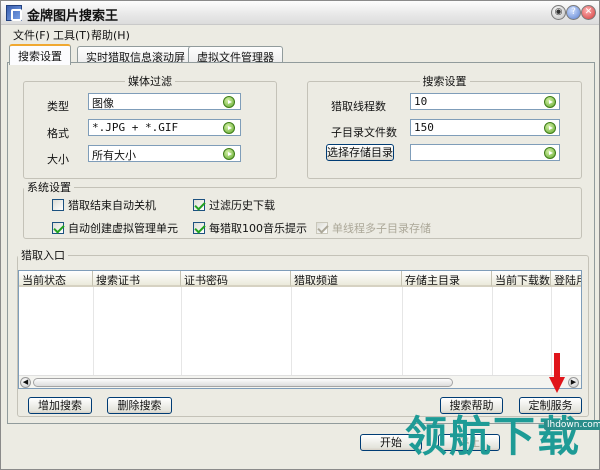  Describe the element at coordinates (110, 35) in the screenshot. I see `menu-help: 帮助(H)` at that location.